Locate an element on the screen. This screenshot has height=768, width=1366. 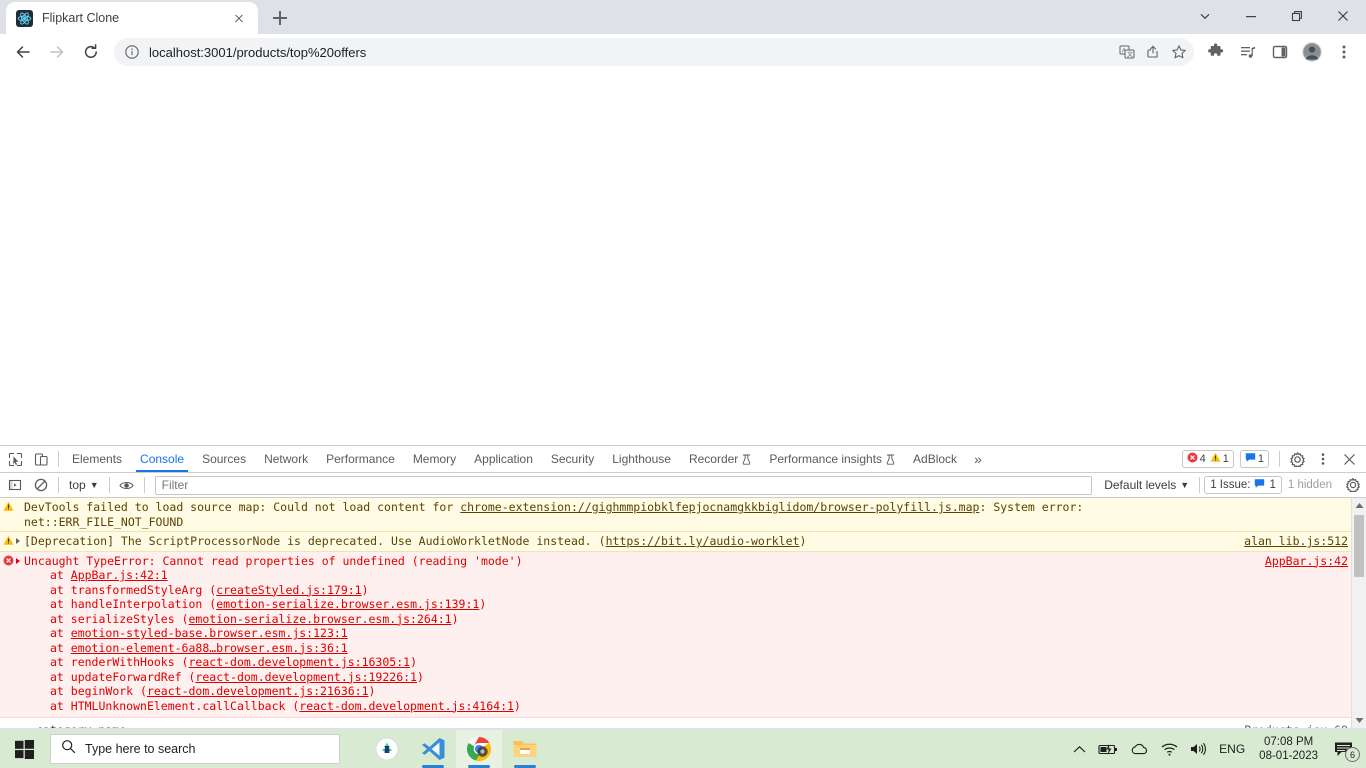
stack-location: react-dom.development.js:21636:1 is located at coordinates (258, 691).